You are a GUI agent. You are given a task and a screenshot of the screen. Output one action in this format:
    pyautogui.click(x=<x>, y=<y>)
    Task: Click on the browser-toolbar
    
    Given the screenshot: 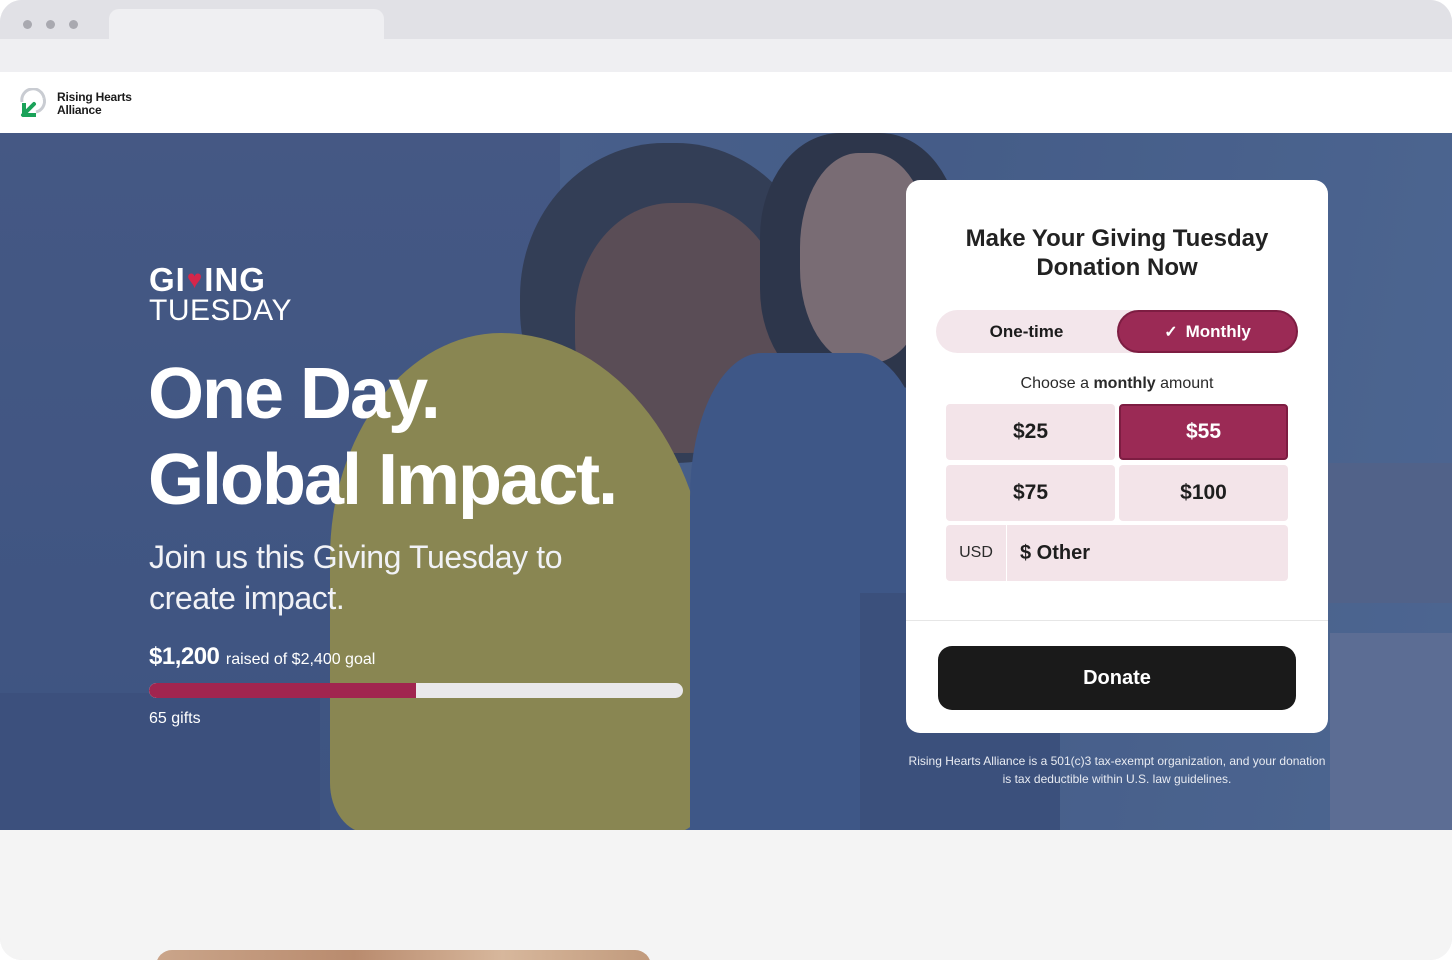 What is the action you would take?
    pyautogui.click(x=726, y=55)
    